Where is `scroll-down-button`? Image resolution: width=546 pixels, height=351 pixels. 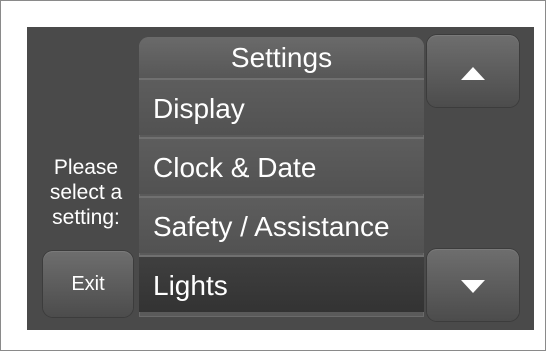
scroll-down-button is located at coordinates (473, 285).